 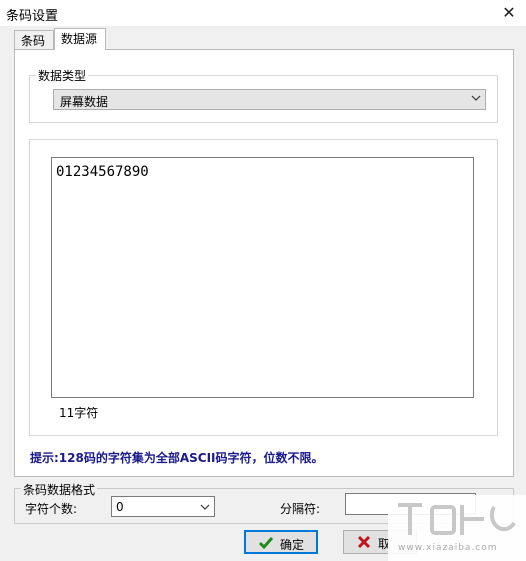 What do you see at coordinates (300, 509) in the screenshot?
I see `separator-label: 分隔符:` at bounding box center [300, 509].